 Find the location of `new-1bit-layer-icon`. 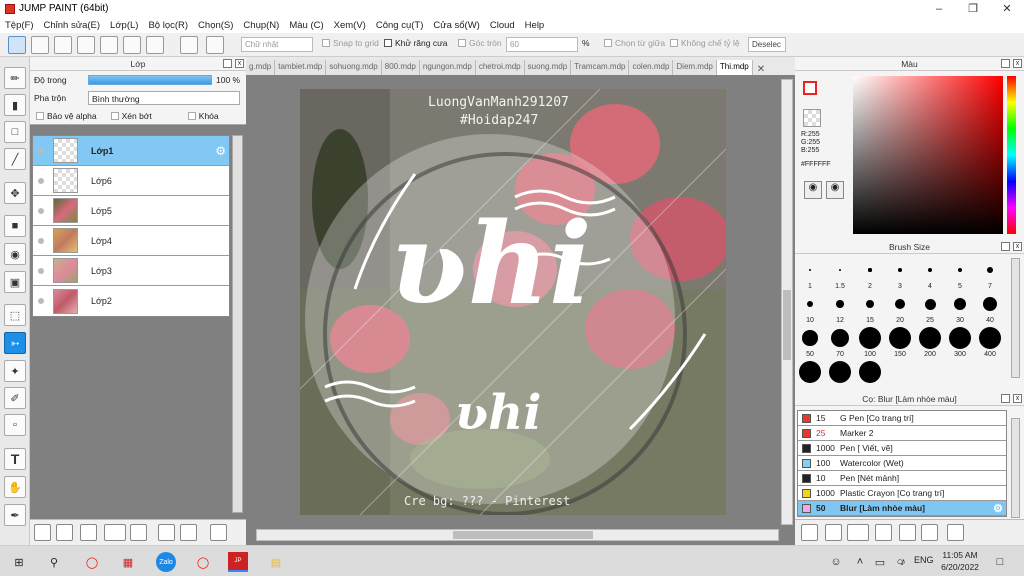

new-1bit-layer-icon is located at coordinates (88, 532).